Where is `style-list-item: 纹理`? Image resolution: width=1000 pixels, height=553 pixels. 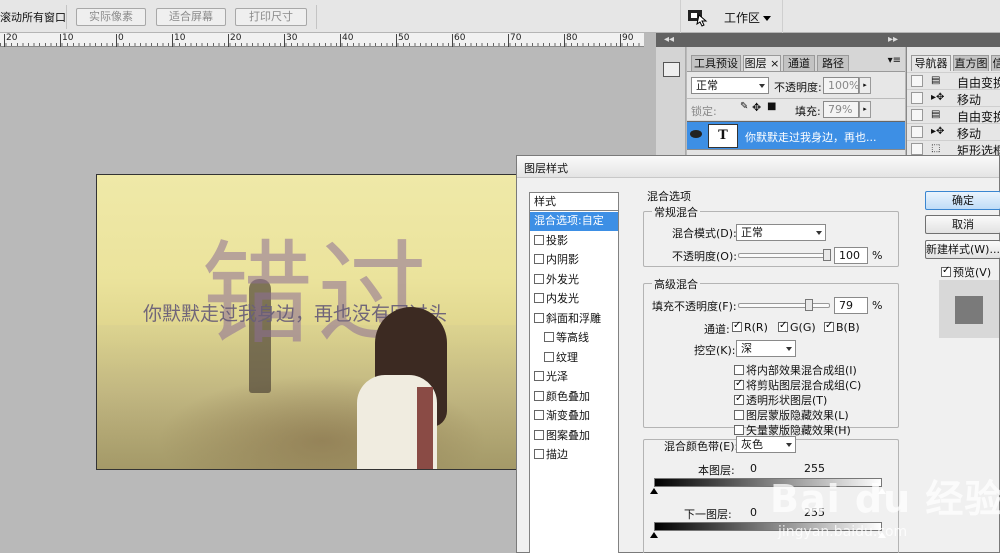
style-list-item: 纹理 is located at coordinates (574, 358).